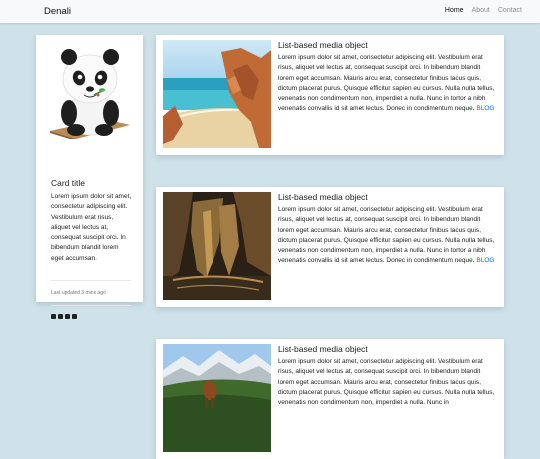 The height and width of the screenshot is (459, 540). Describe the element at coordinates (89, 87) in the screenshot. I see `panda-avatar-image` at that location.